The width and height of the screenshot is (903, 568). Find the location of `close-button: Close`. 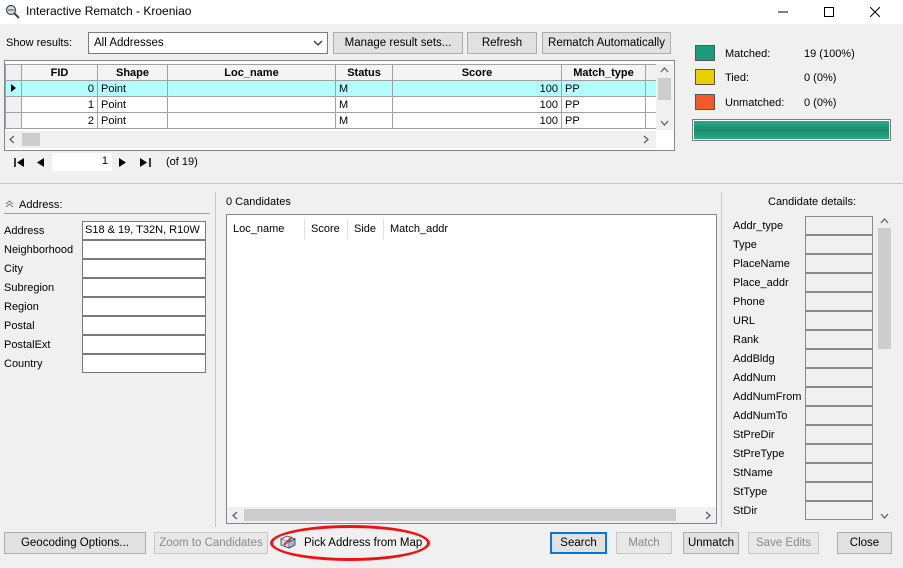

close-button: Close is located at coordinates (864, 543).